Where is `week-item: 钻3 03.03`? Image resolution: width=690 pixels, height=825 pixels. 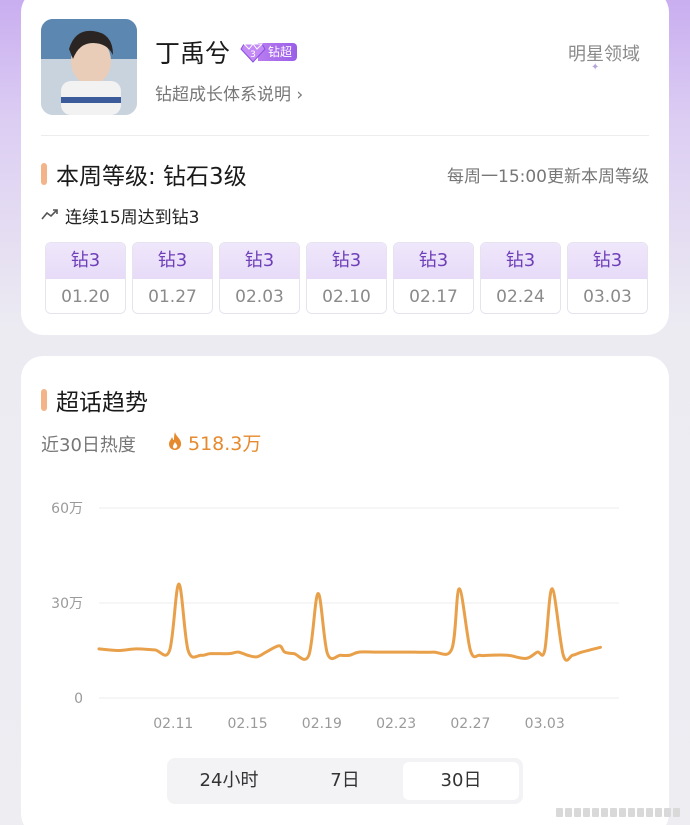
week-item: 钻3 03.03 is located at coordinates (607, 278).